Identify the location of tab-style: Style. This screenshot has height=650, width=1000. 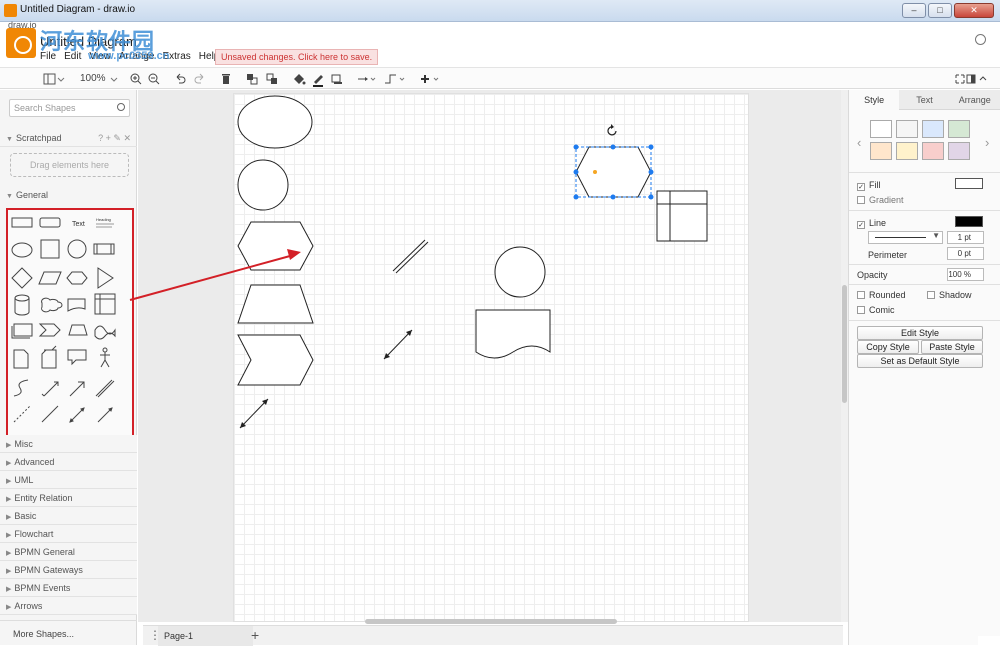
(874, 100).